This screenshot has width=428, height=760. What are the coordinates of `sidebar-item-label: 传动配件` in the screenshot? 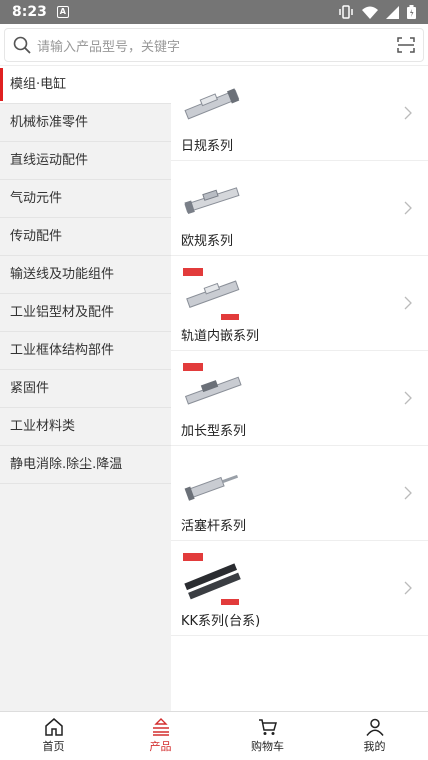 It's located at (36, 236).